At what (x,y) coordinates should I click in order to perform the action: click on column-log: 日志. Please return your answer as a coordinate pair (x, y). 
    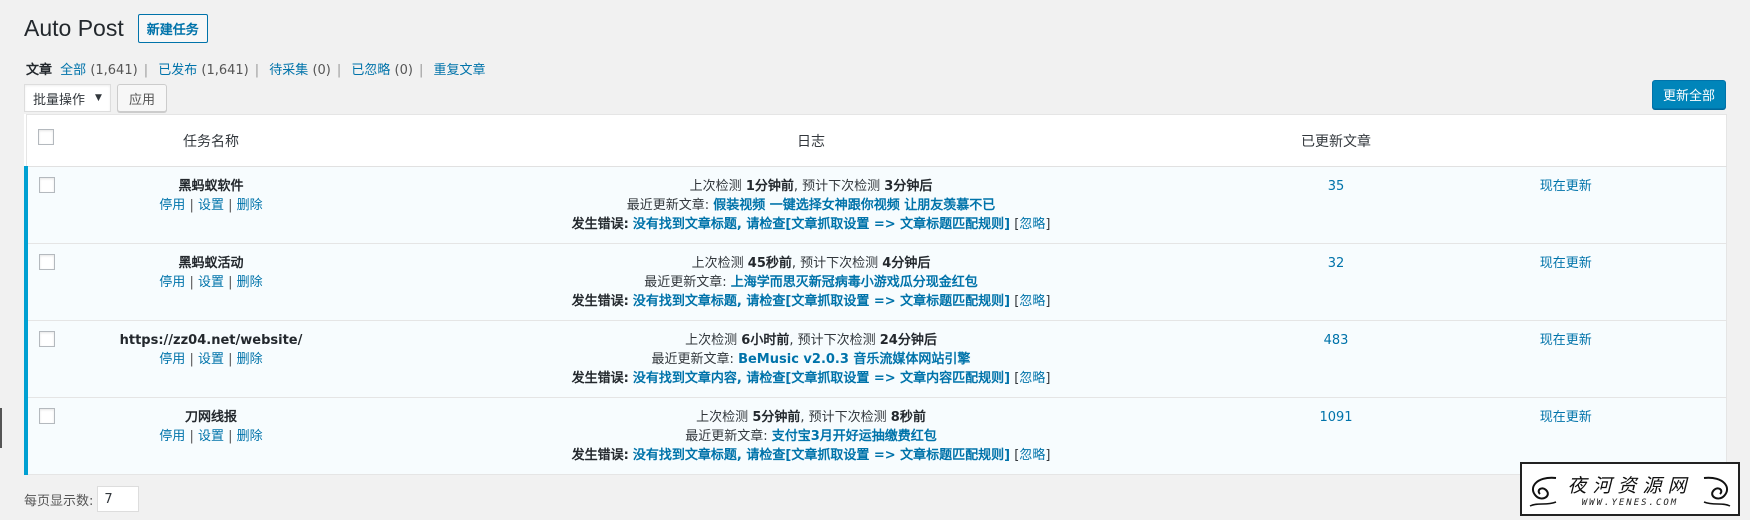
    Looking at the image, I should click on (811, 140).